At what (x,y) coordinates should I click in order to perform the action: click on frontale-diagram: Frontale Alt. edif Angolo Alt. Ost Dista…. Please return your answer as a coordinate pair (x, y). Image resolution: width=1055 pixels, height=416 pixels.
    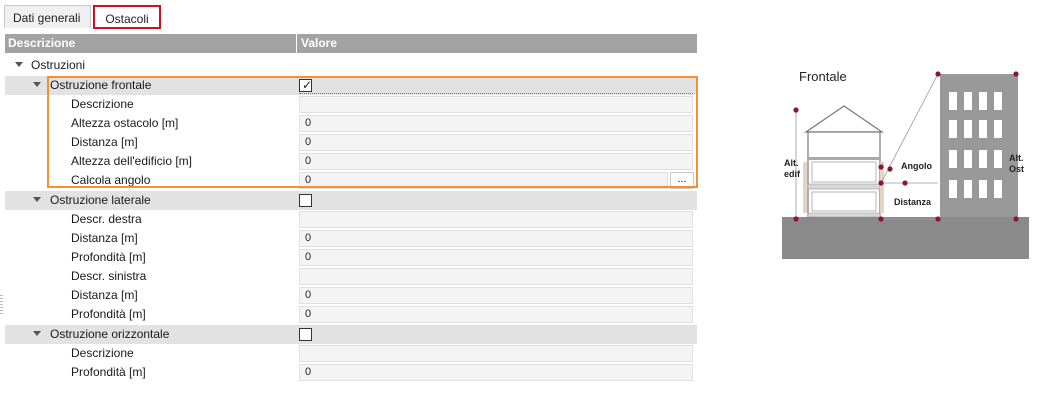
    Looking at the image, I should click on (905, 164).